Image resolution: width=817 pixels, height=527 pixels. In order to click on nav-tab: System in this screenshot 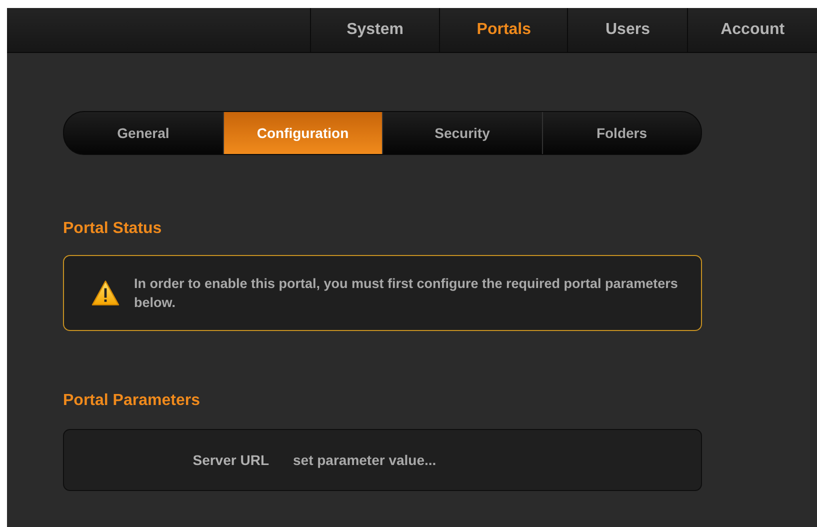, I will do `click(375, 30)`.